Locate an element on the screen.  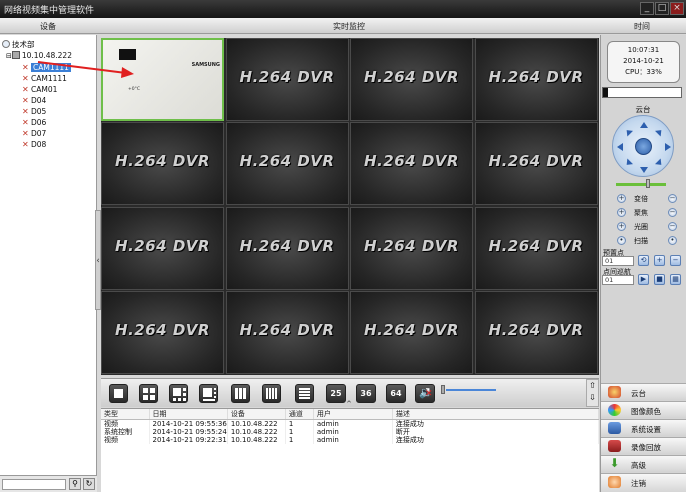
camera-icon: ✕ is located at coordinates (25, 67).